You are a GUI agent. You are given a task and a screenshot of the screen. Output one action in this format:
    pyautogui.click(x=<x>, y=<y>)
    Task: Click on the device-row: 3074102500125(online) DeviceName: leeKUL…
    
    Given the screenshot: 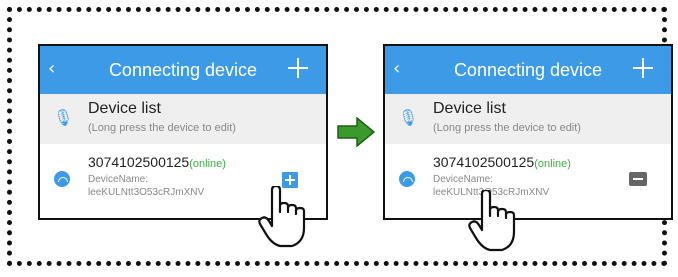 What is the action you would take?
    pyautogui.click(x=528, y=181)
    